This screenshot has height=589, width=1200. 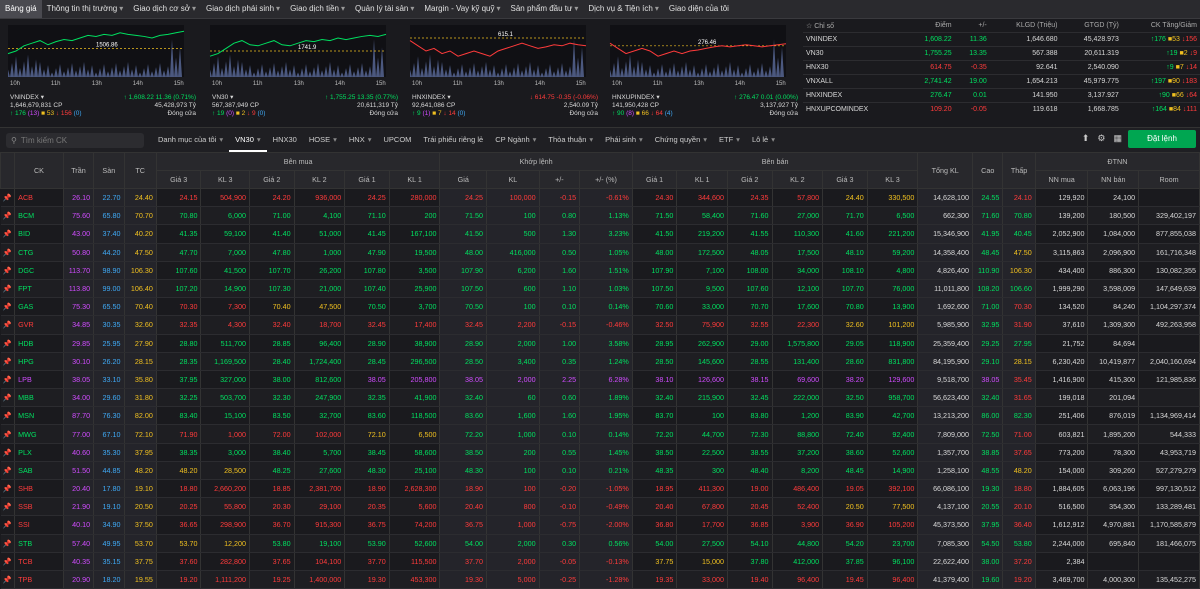 What do you see at coordinates (623, 9) in the screenshot?
I see `nav-item: Dịch vụ & Tiện ích ▾` at bounding box center [623, 9].